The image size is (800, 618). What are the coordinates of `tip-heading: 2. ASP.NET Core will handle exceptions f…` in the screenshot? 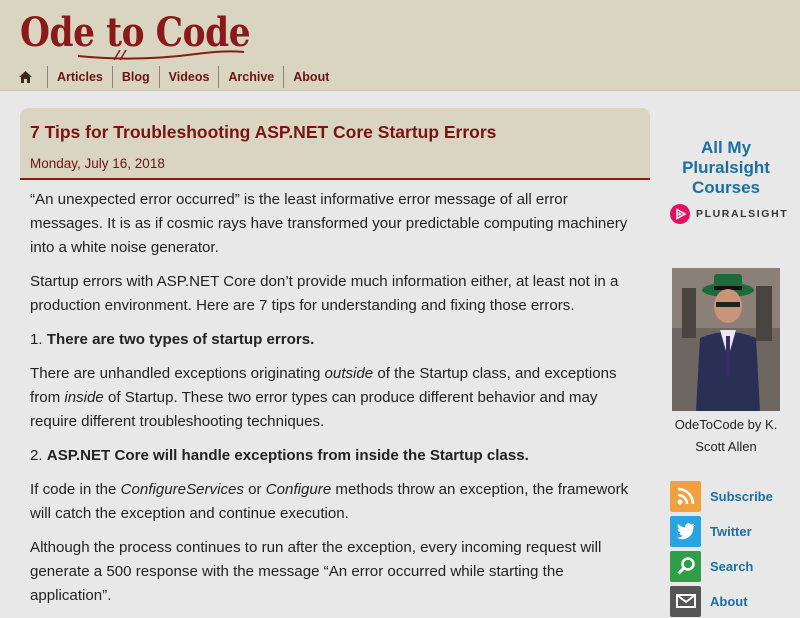 It's located at (336, 456).